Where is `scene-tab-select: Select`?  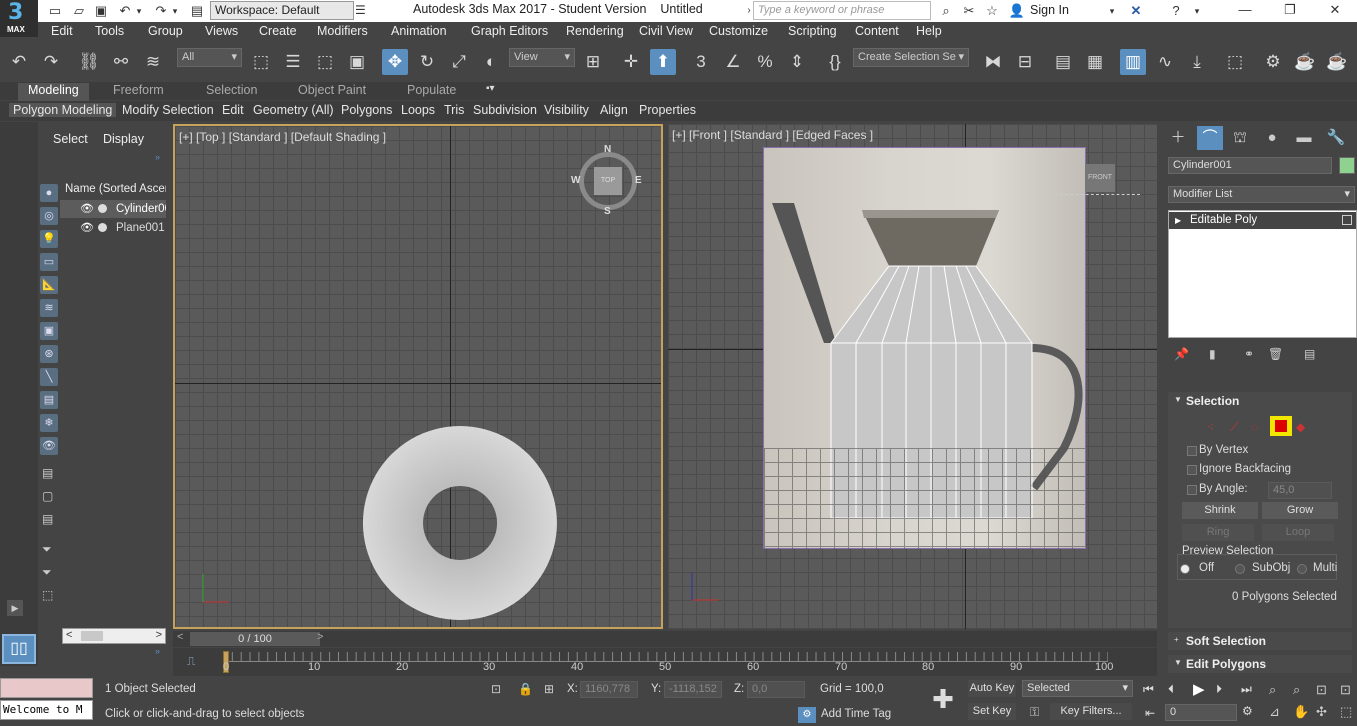
scene-tab-select: Select is located at coordinates (70, 139).